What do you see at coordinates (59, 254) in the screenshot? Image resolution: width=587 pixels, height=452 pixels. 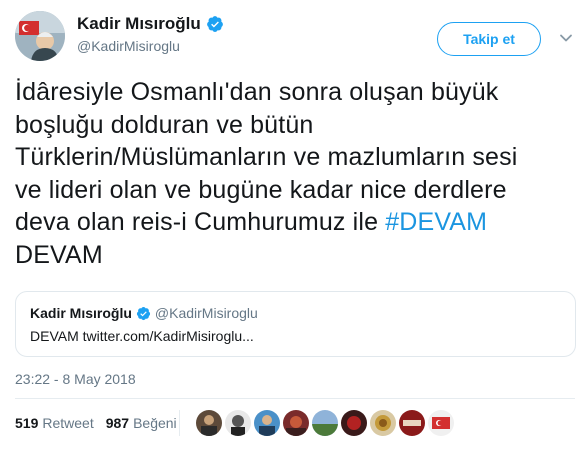 I see `tweet-text-line: DEVAM` at bounding box center [59, 254].